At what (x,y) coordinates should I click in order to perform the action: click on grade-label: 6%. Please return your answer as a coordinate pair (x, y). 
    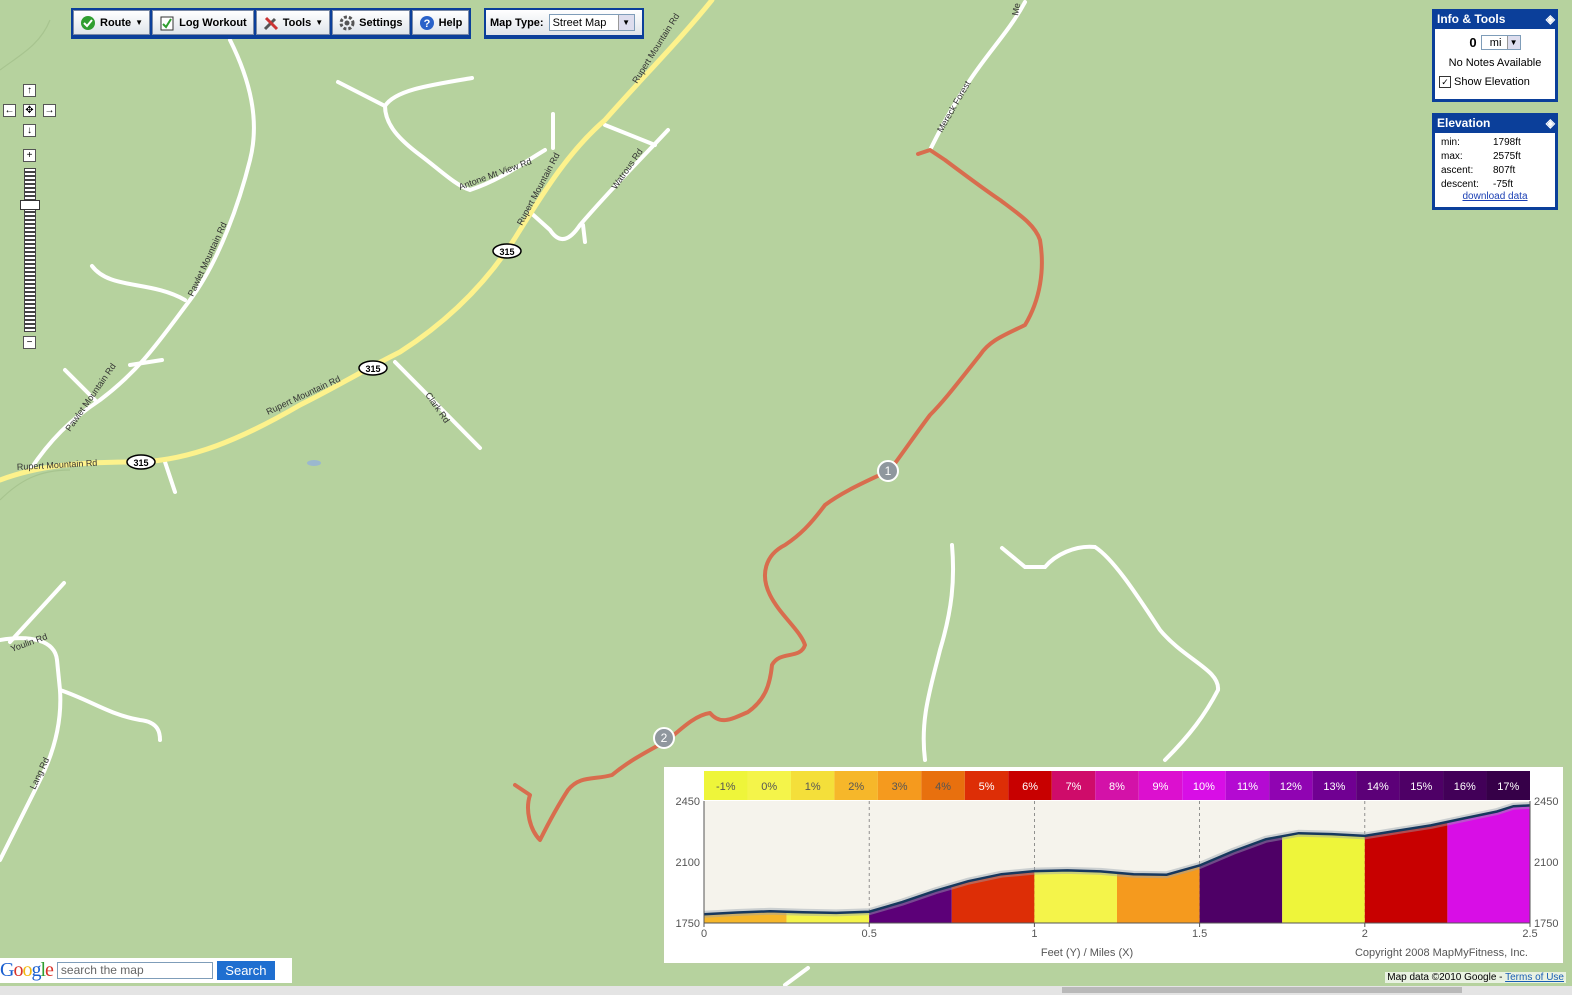
    Looking at the image, I should click on (1030, 787).